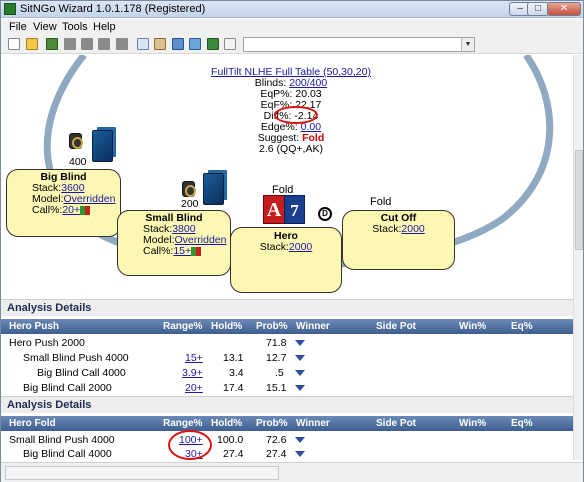 The width and height of the screenshot is (584, 482). What do you see at coordinates (34, 326) in the screenshot?
I see `col-header-name: Hero Push` at bounding box center [34, 326].